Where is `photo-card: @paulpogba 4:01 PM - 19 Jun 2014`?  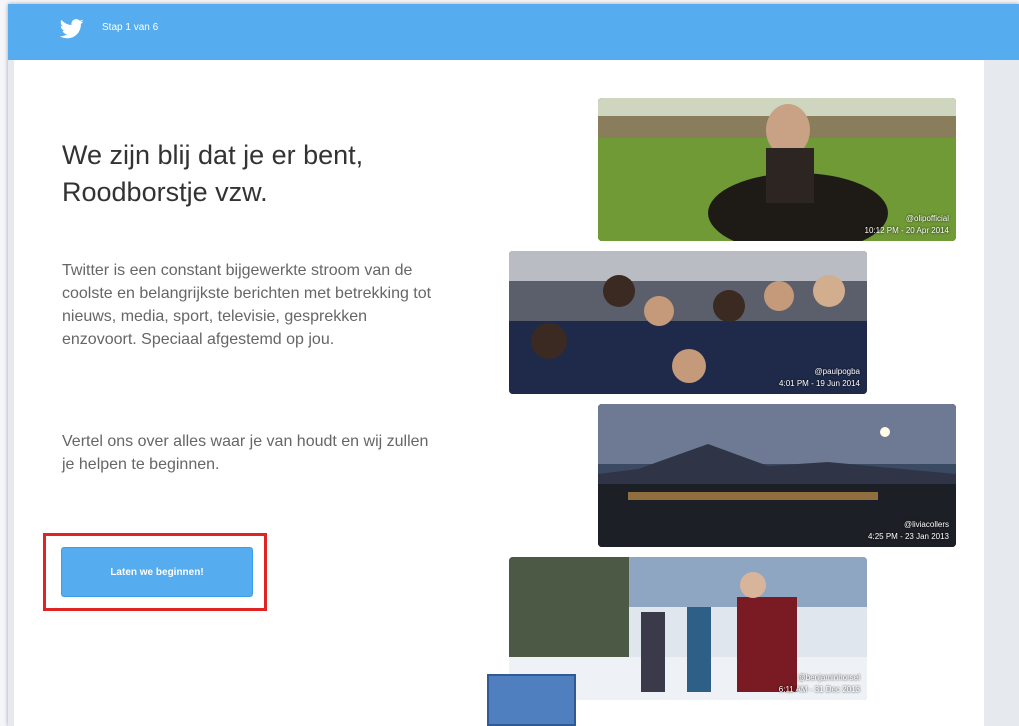 photo-card: @paulpogba 4:01 PM - 19 Jun 2014 is located at coordinates (688, 322).